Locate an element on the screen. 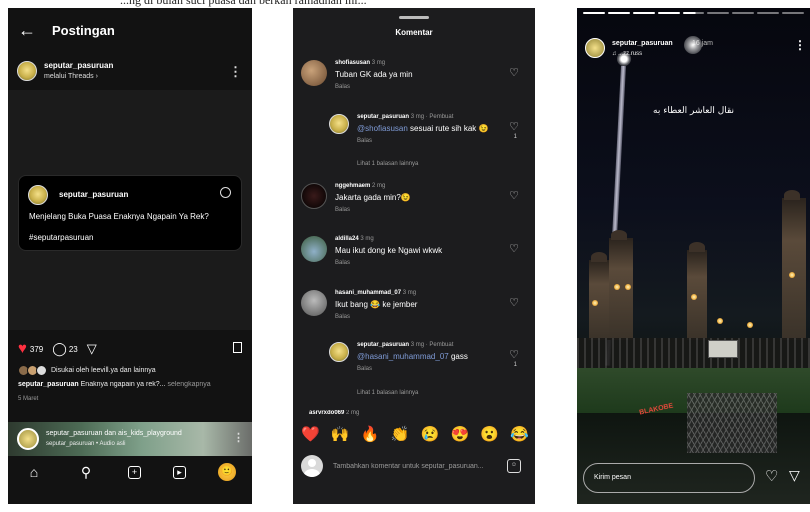  add-icon: + is located at coordinates (134, 472).